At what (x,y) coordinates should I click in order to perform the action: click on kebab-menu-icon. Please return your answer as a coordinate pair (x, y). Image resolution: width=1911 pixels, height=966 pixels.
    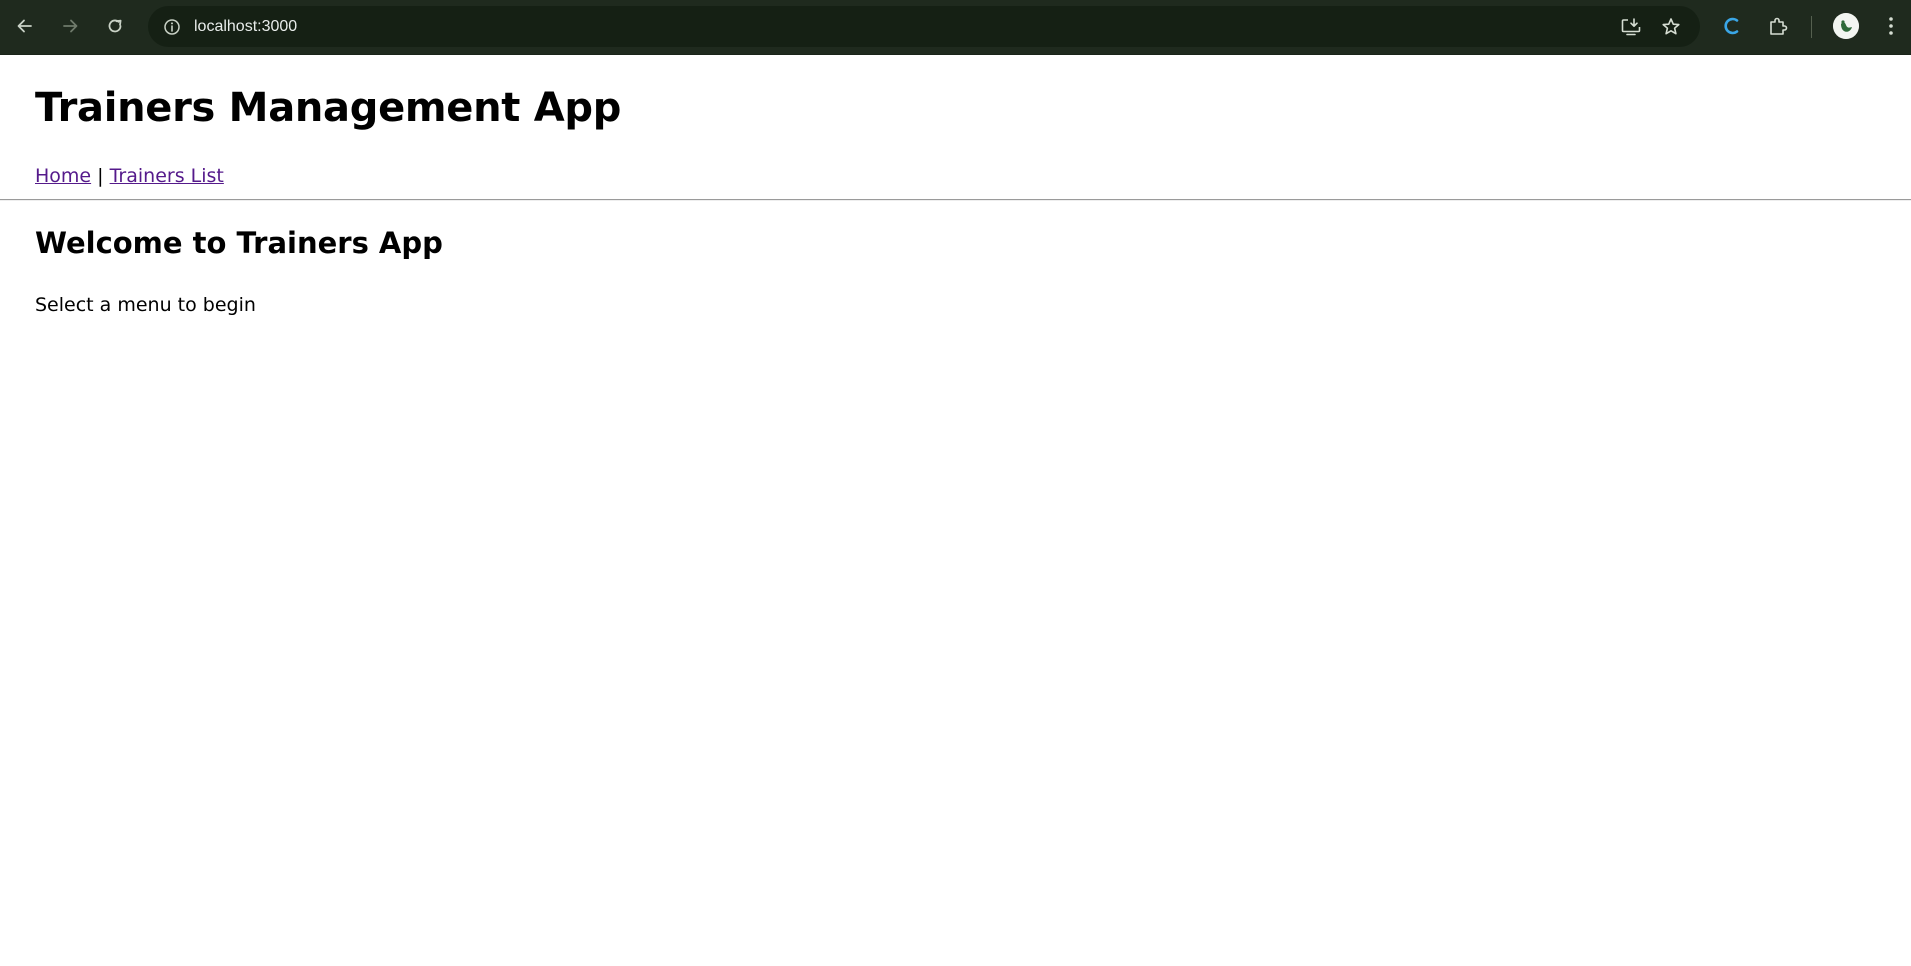
    Looking at the image, I should click on (1891, 26).